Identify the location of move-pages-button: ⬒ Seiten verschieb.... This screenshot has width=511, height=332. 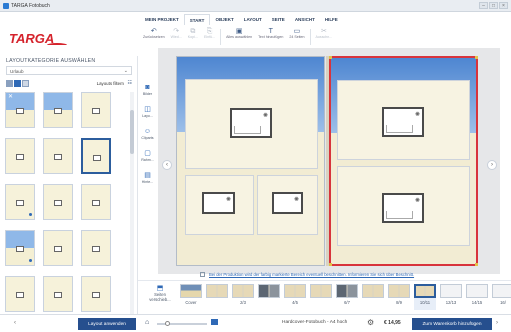
(160, 293).